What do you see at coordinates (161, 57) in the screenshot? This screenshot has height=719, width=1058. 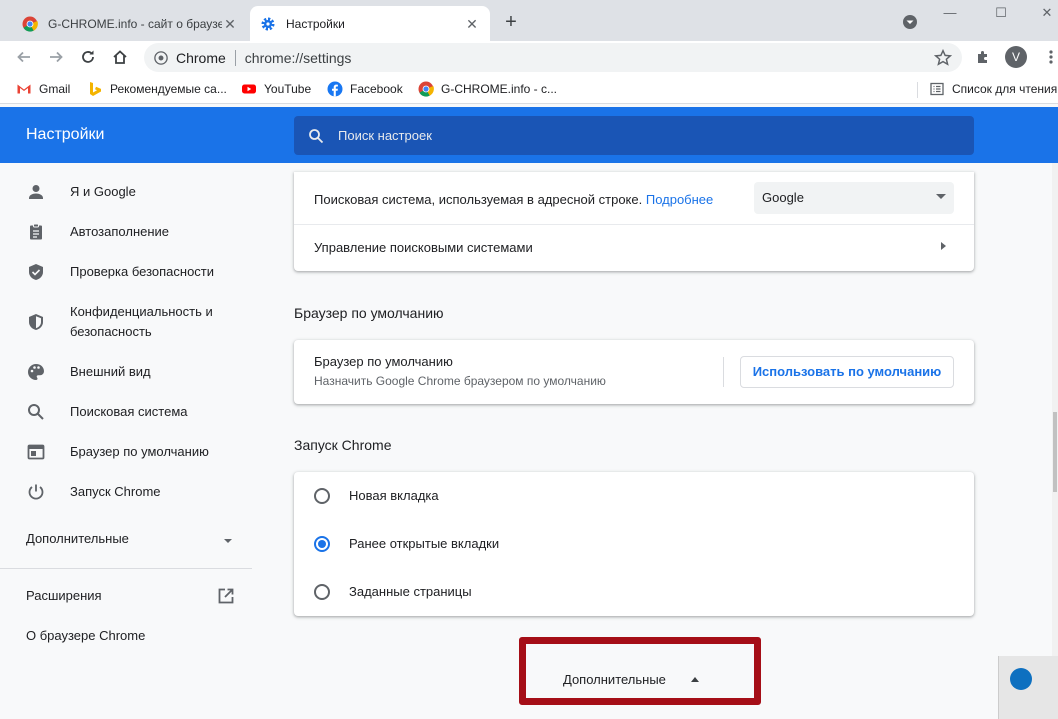 I see `chrome-site-icon` at bounding box center [161, 57].